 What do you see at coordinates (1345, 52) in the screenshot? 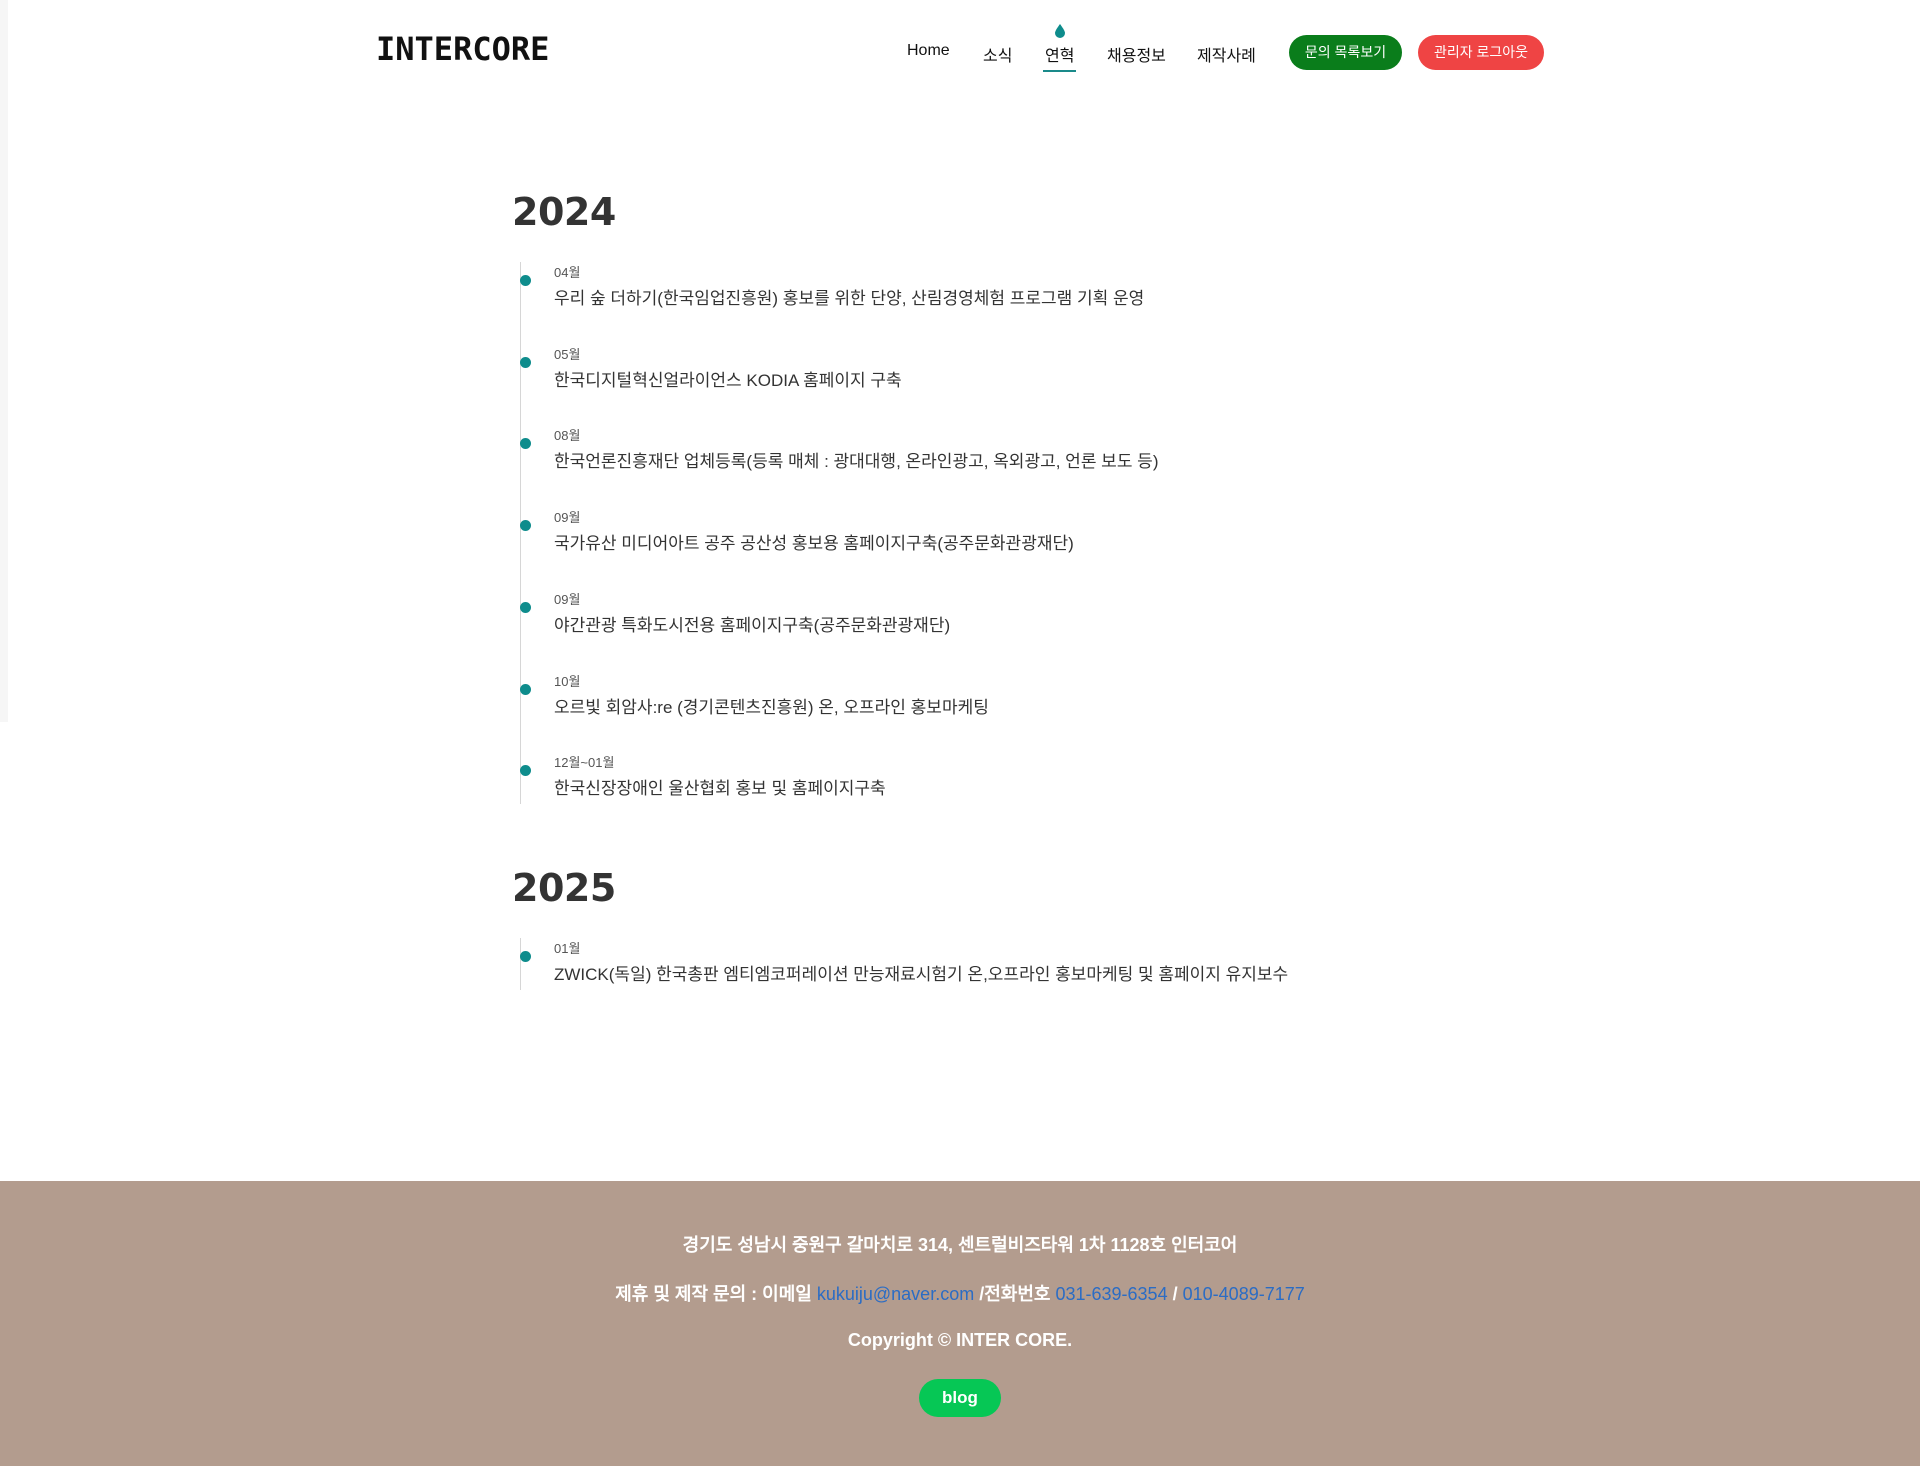
I see `inquiry-list-button: 문의 목록보기` at bounding box center [1345, 52].